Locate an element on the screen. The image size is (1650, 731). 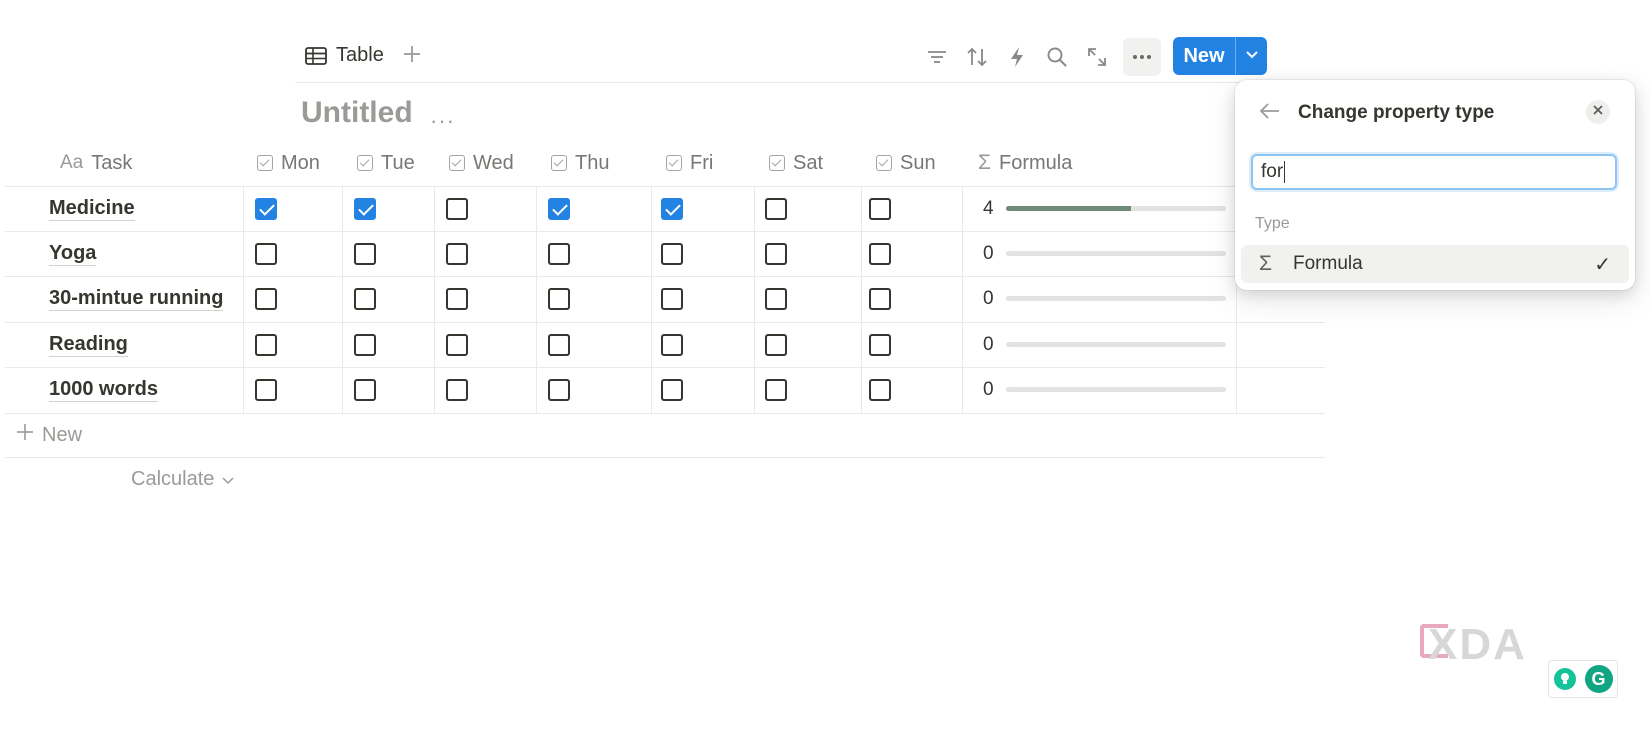
table-icon is located at coordinates (316, 55).